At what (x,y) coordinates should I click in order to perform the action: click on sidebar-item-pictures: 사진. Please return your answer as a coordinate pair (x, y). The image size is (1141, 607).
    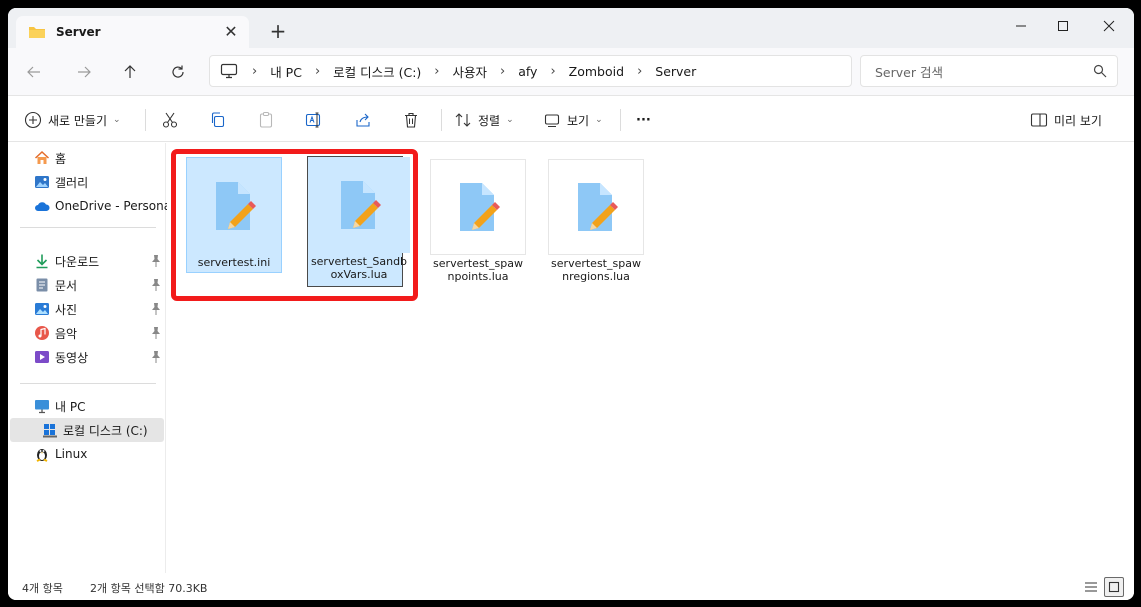
    Looking at the image, I should click on (87, 309).